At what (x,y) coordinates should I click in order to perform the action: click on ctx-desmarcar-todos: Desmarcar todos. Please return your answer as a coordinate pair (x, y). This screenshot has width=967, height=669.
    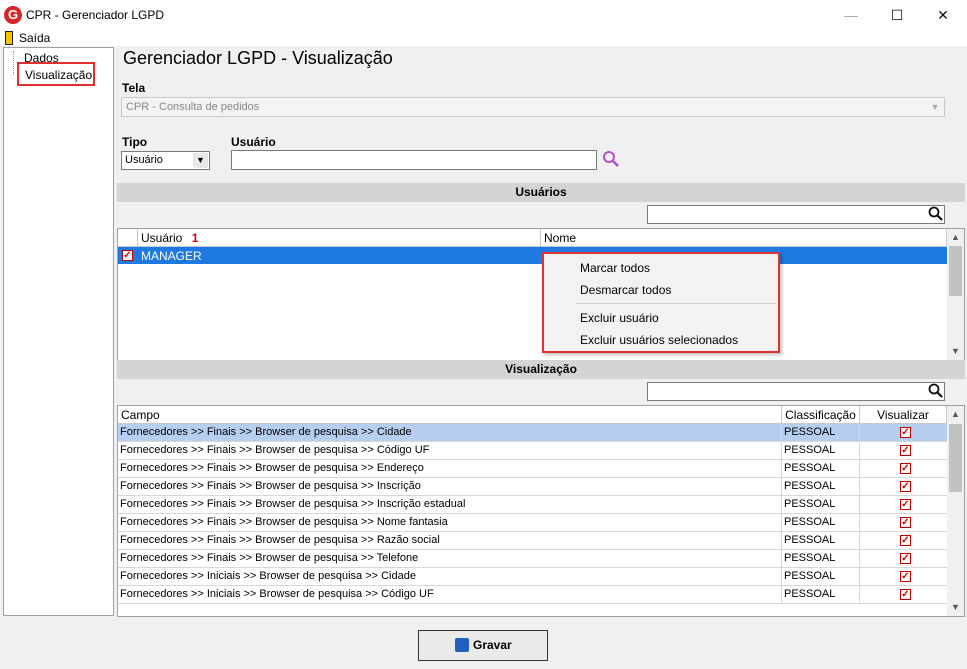
    Looking at the image, I should click on (625, 290).